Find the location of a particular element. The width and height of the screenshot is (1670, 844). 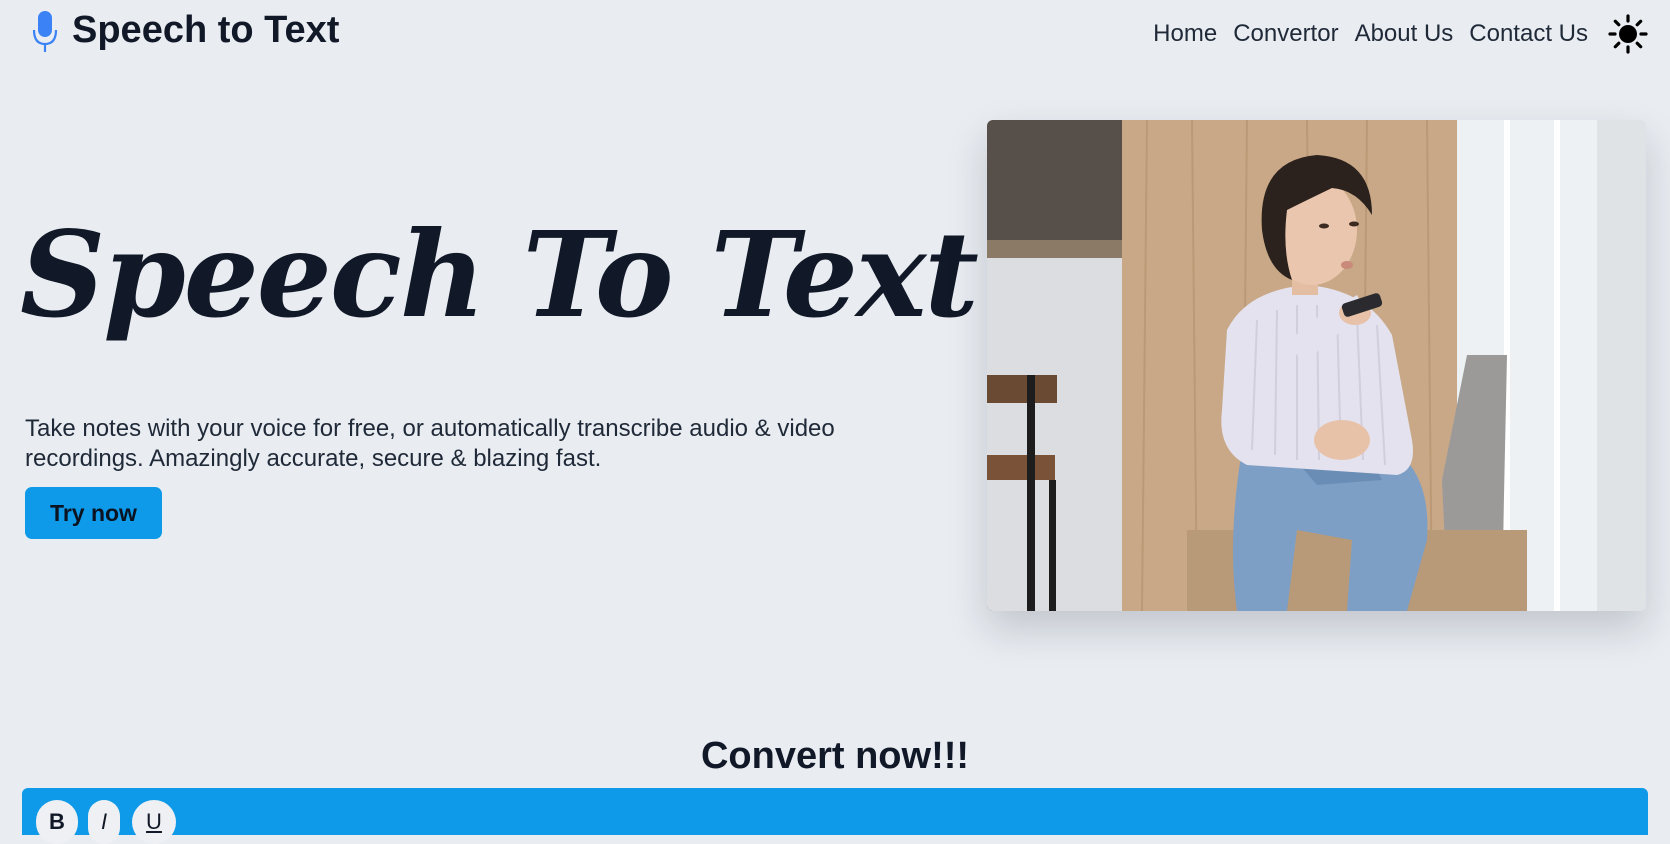

bold-button: B is located at coordinates (57, 822).